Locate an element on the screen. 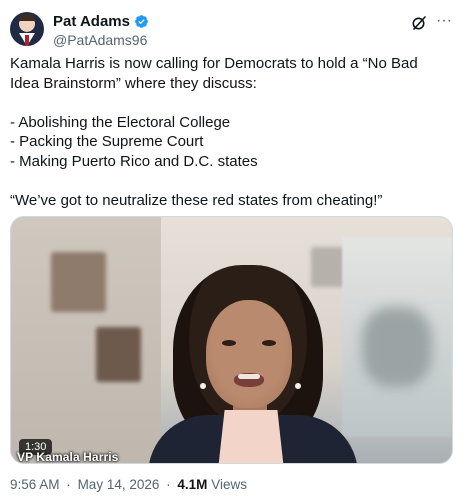 The height and width of the screenshot is (500, 463). video-caption: VP Kamala Harris is located at coordinates (68, 457).